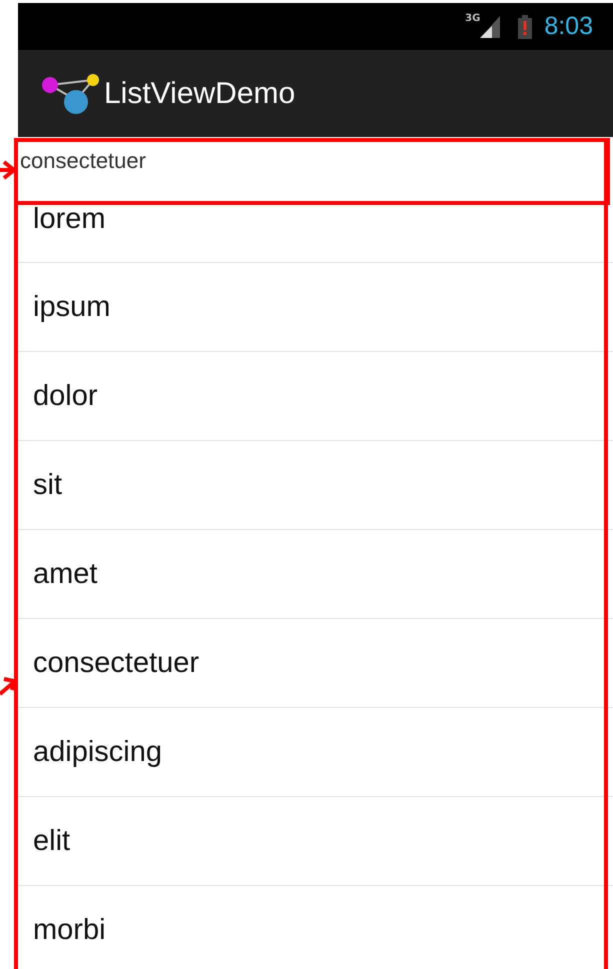 The width and height of the screenshot is (613, 969). Describe the element at coordinates (490, 27) in the screenshot. I see `signal-icon` at that location.